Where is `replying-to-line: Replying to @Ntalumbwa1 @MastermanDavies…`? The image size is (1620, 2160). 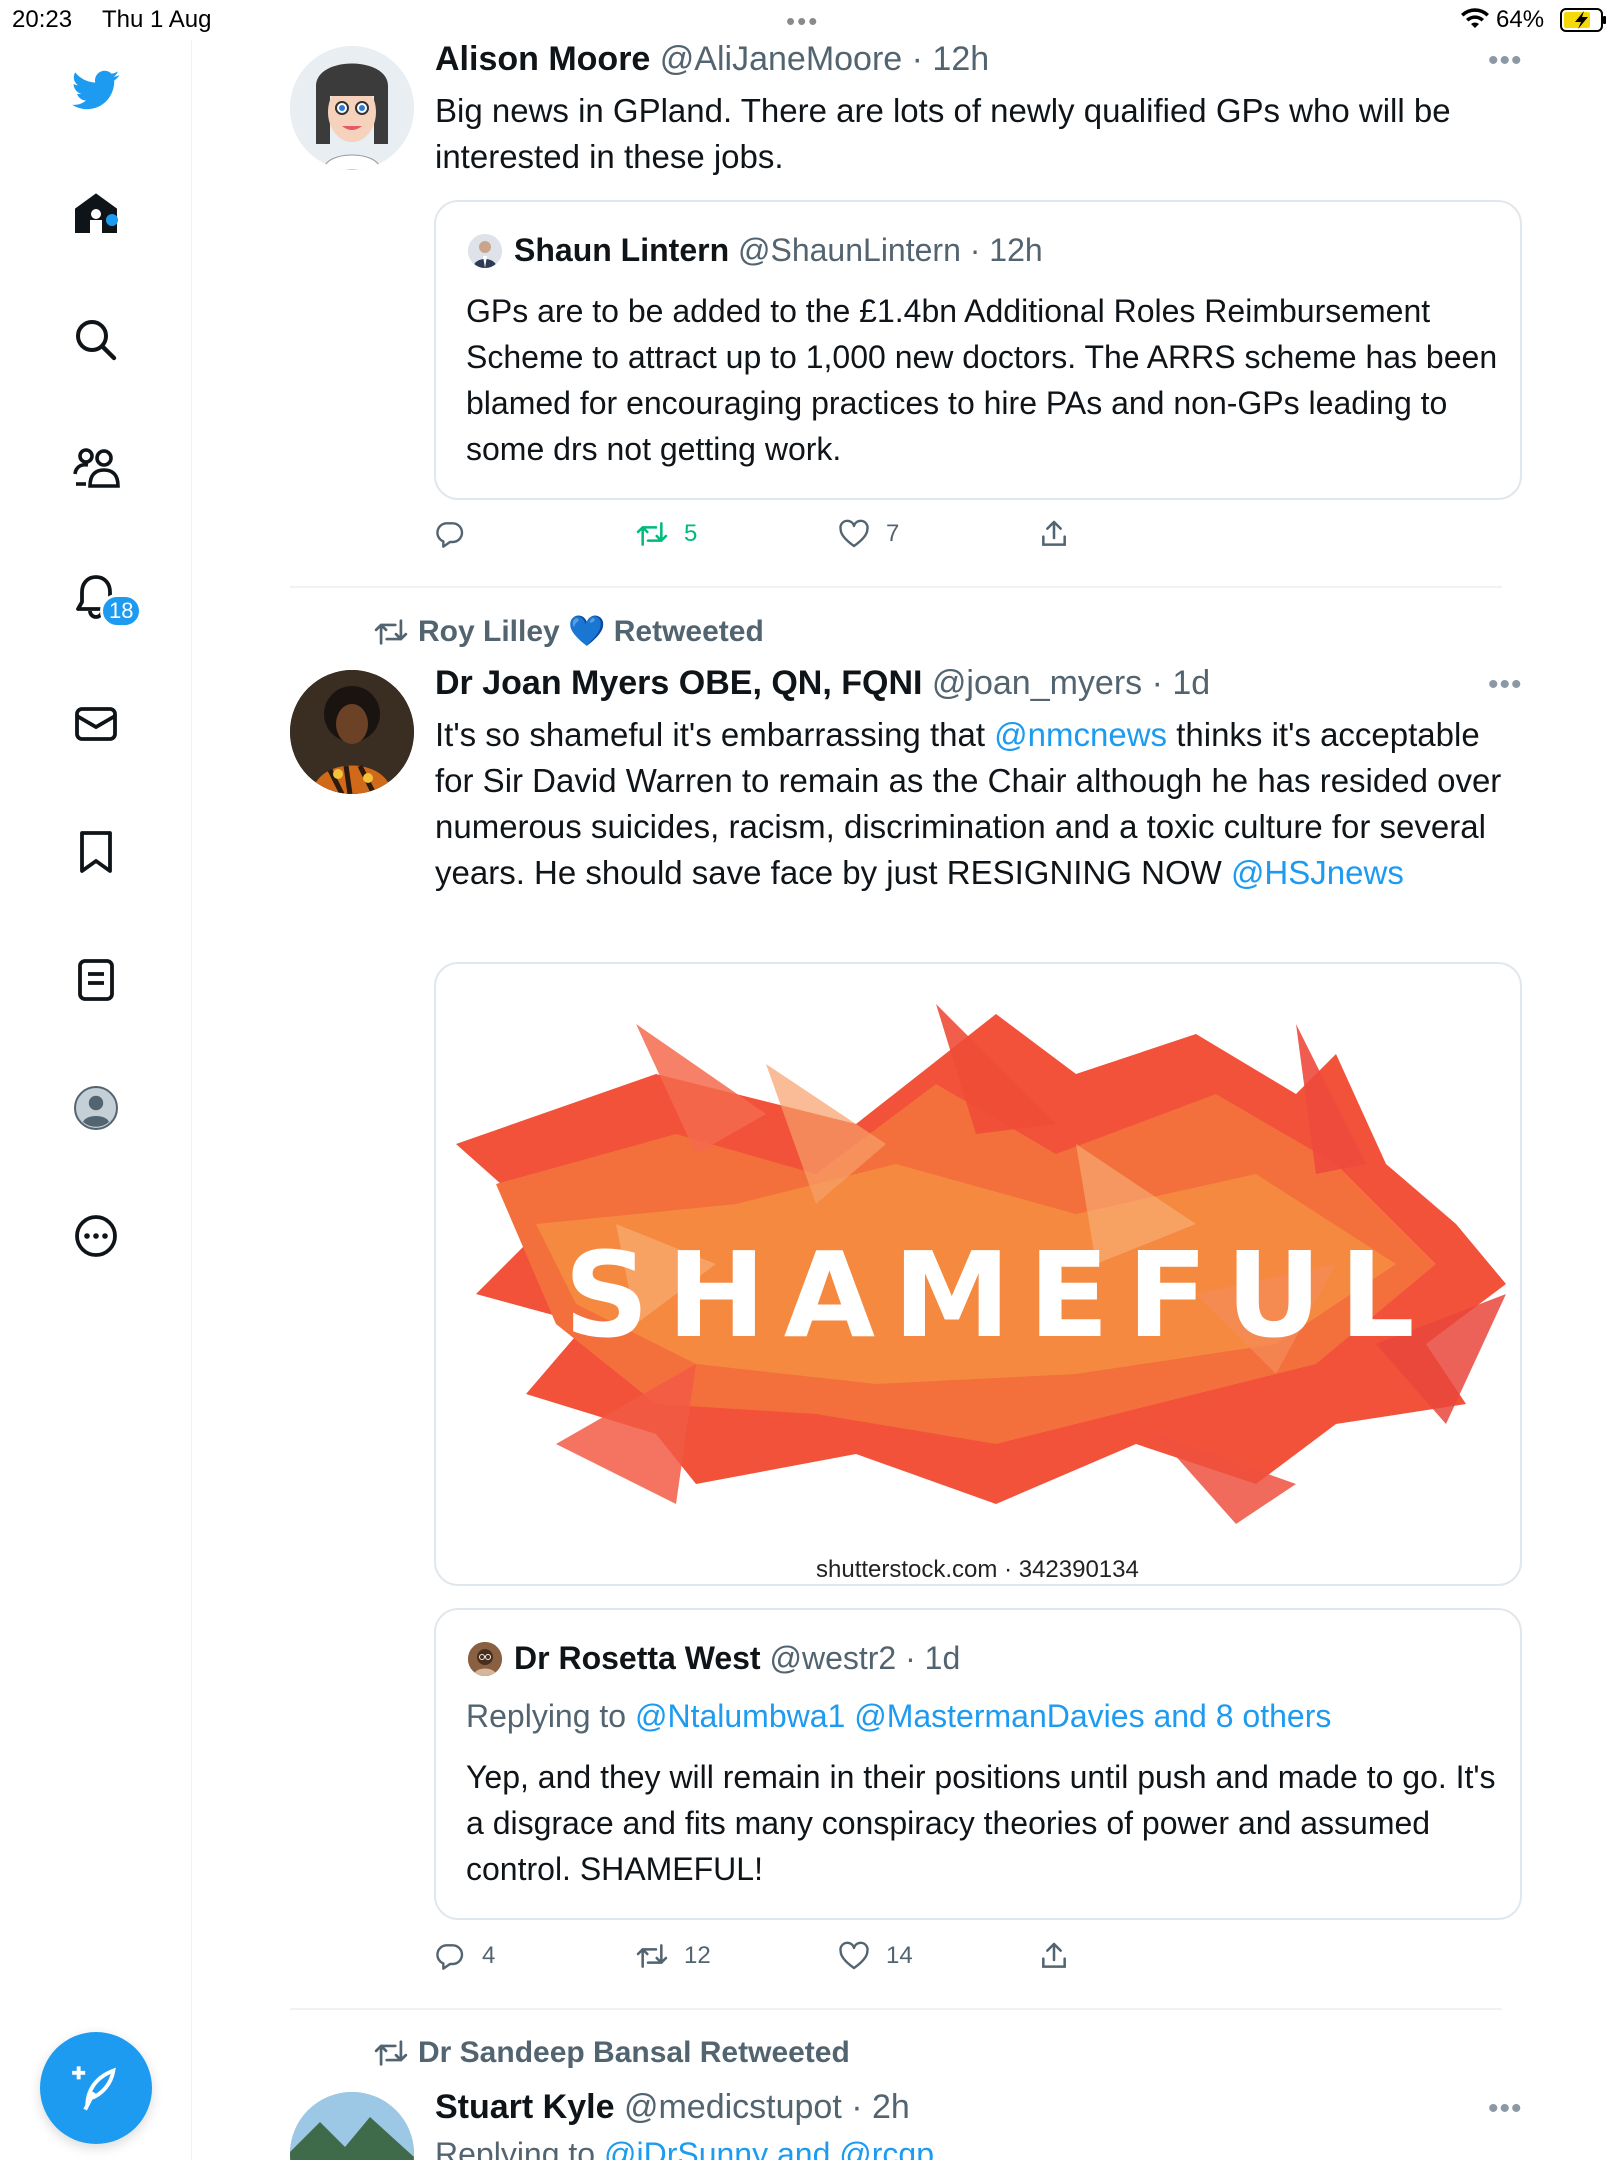
replying-to-line: Replying to @Ntalumbwa1 @MastermanDavies… is located at coordinates (898, 1716).